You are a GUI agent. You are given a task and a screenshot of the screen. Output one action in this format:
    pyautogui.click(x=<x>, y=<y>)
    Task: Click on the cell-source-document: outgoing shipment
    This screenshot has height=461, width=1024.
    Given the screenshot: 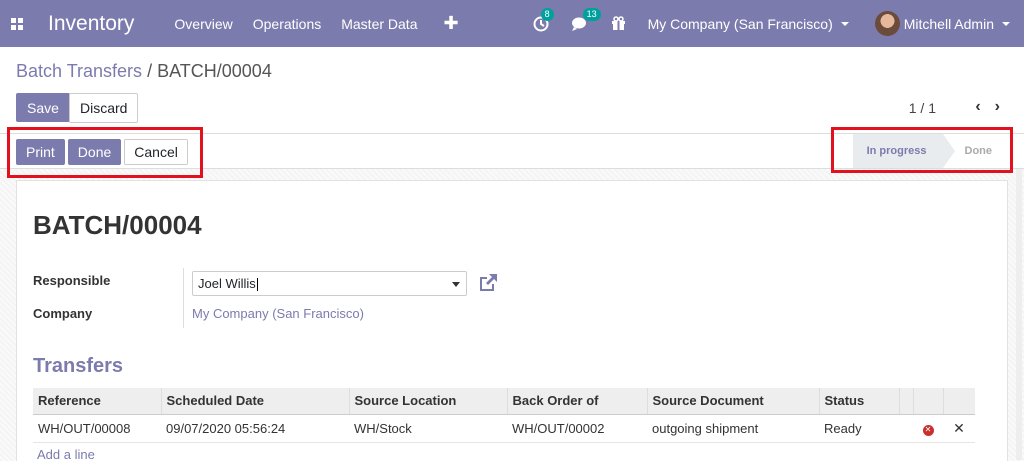 What is the action you would take?
    pyautogui.click(x=733, y=428)
    